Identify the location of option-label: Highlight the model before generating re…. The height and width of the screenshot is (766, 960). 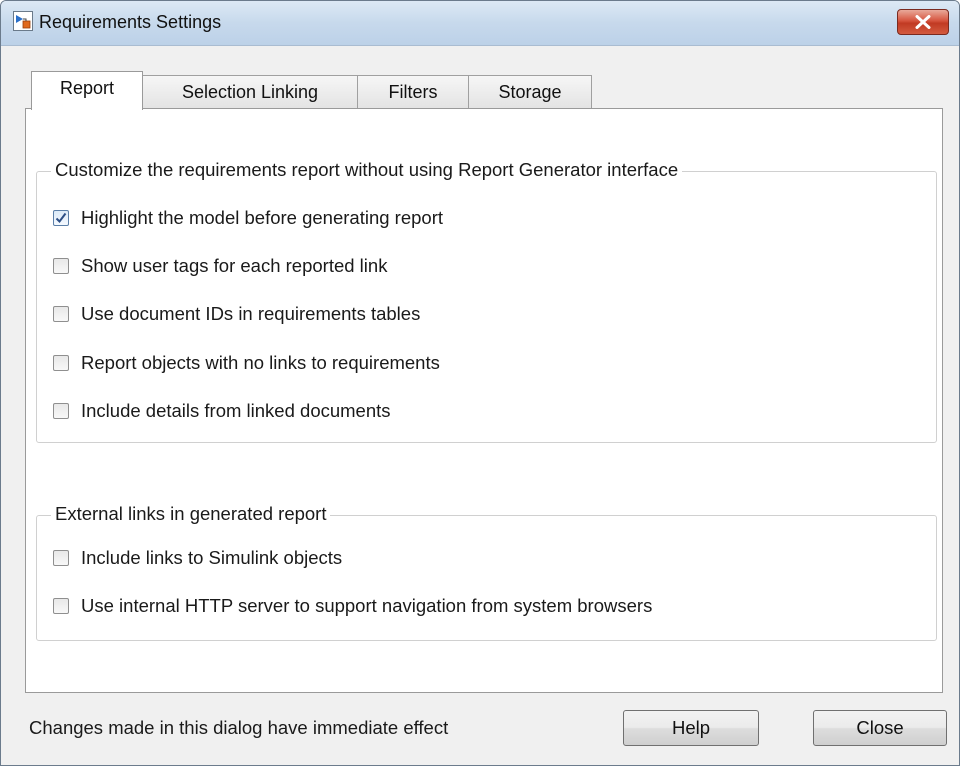
(262, 217).